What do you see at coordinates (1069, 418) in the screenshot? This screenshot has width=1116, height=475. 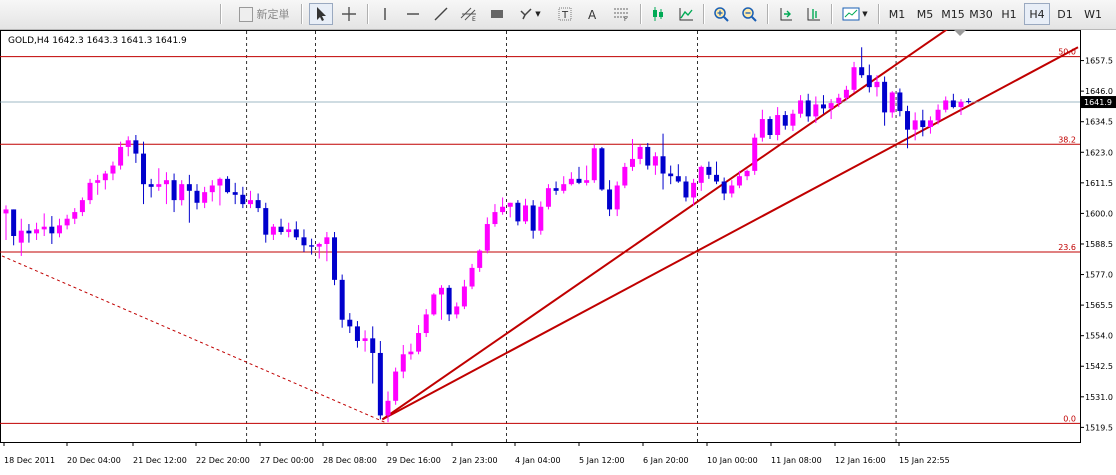 I see `fib-level-label: 0.0` at bounding box center [1069, 418].